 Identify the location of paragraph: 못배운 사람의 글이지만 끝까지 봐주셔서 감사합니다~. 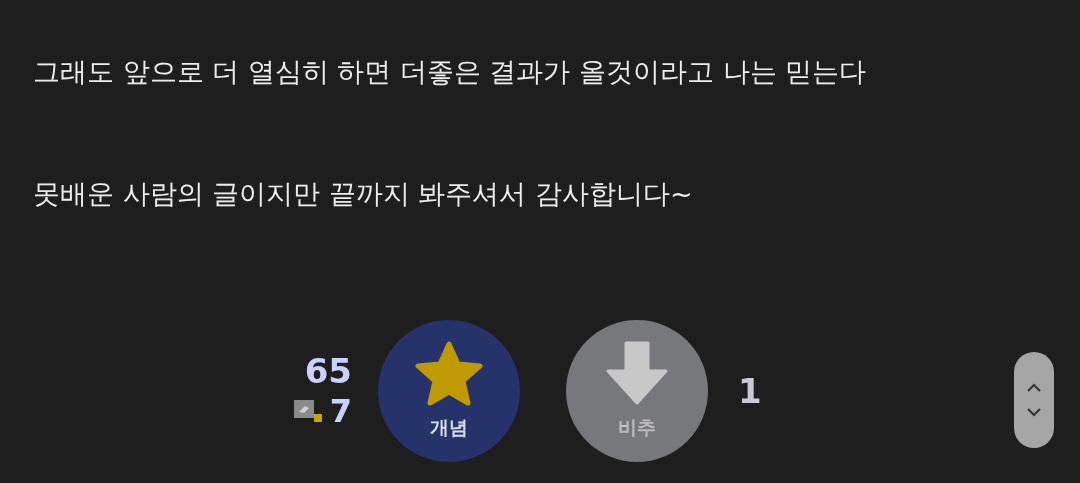
(363, 194).